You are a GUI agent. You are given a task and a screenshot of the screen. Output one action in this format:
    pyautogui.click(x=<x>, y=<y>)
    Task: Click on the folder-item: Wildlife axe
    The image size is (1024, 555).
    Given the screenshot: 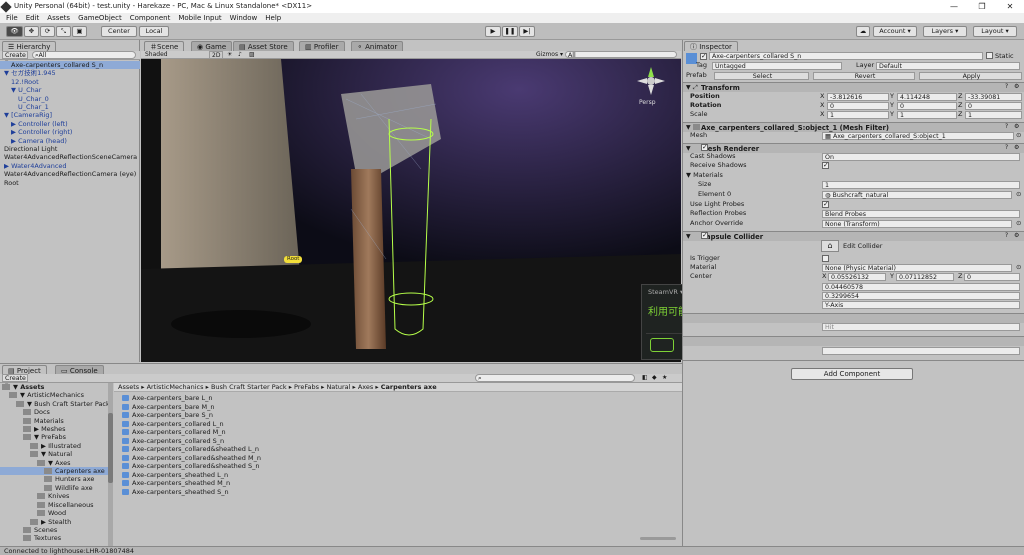 What is the action you would take?
    pyautogui.click(x=54, y=488)
    